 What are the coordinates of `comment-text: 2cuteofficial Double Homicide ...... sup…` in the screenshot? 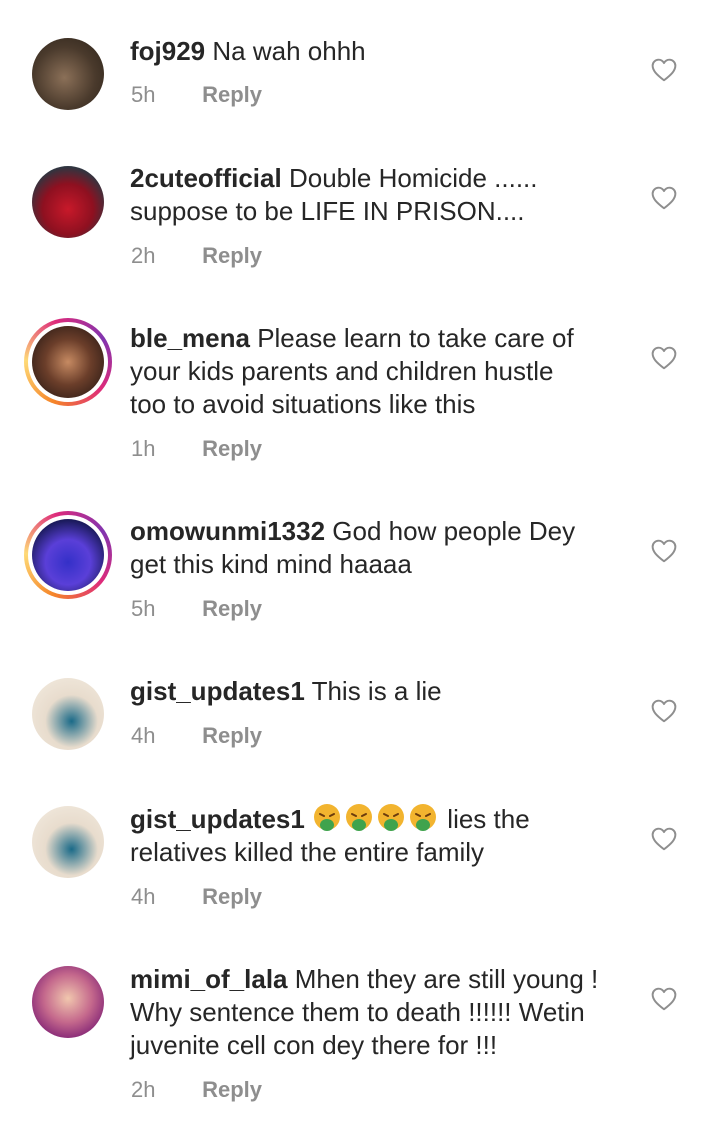 It's located at (375, 195).